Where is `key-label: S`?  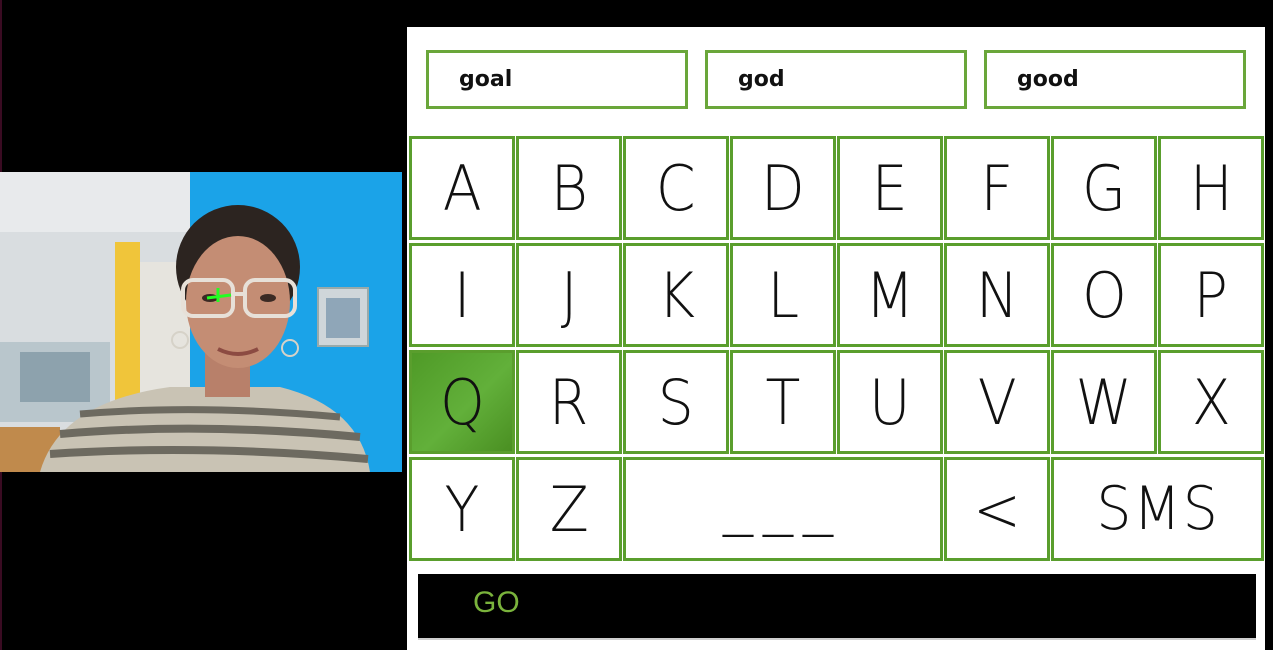 key-label: S is located at coordinates (676, 402).